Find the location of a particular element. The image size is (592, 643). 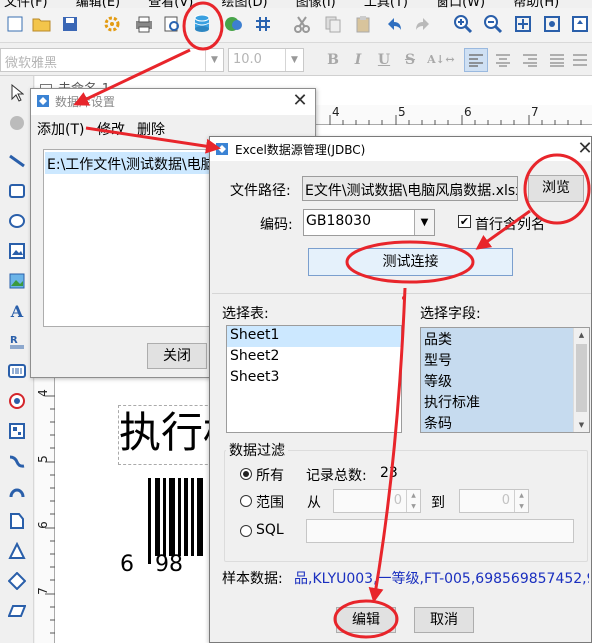

table-list: Sheet1 Sheet2 Sheet3 is located at coordinates (314, 379).